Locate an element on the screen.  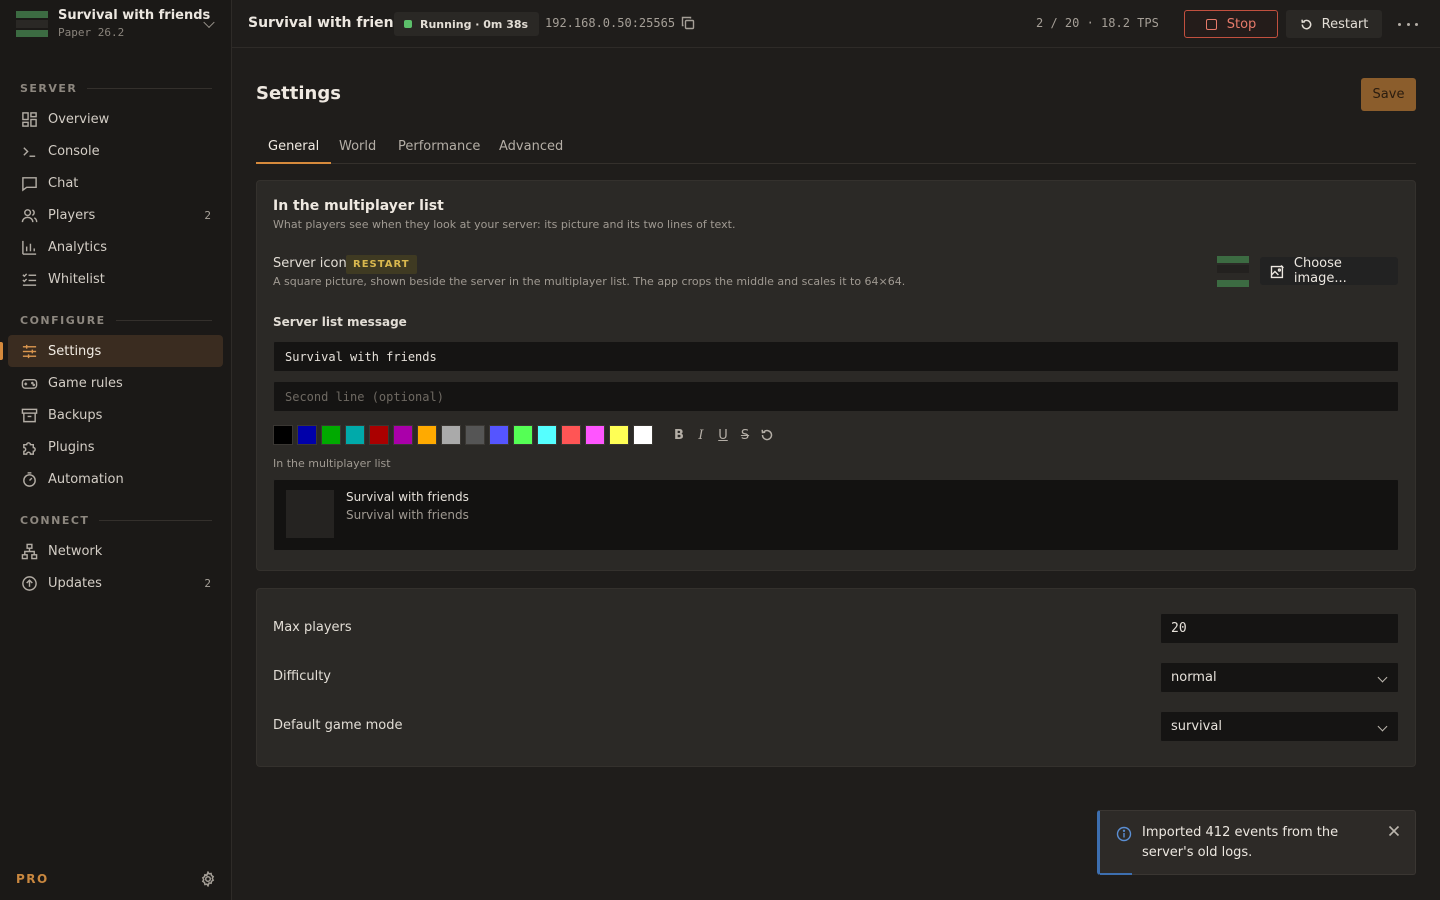
archive-icon is located at coordinates (29, 415).